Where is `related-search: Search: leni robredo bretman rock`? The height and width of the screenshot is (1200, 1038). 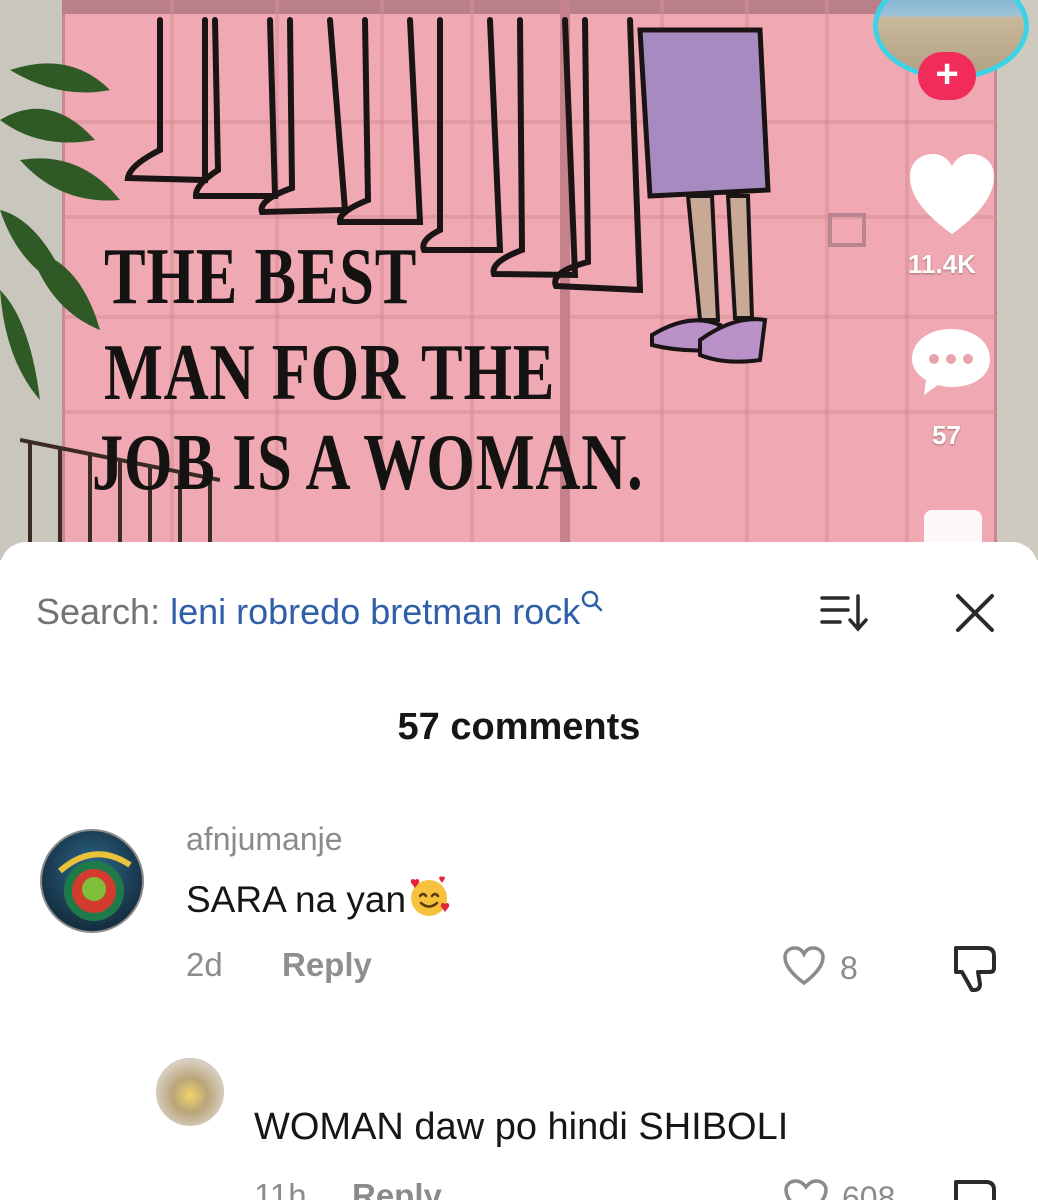 related-search: Search: leni robredo bretman rock is located at coordinates (320, 611).